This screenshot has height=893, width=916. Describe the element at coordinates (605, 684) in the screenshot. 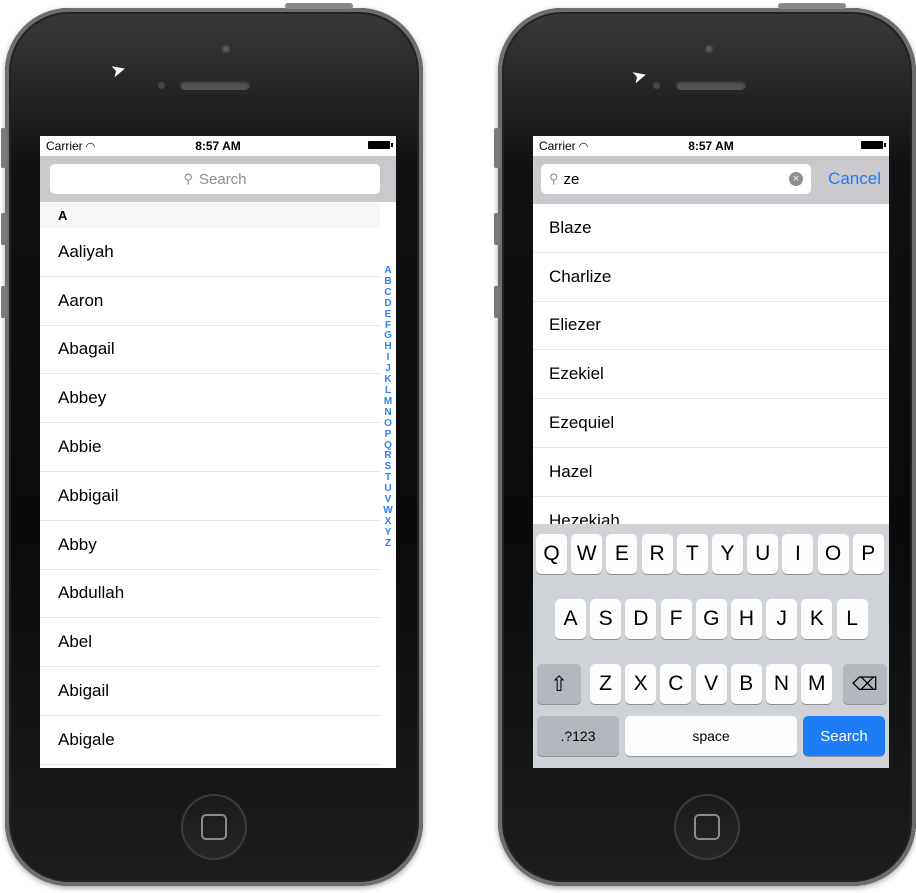

I see `key-z: Z` at that location.